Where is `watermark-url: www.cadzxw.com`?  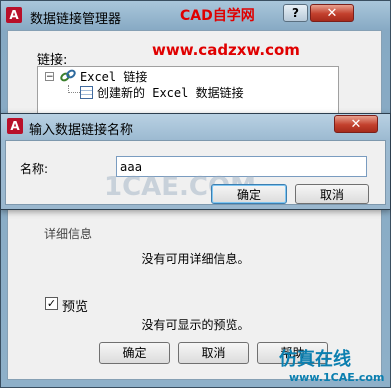 watermark-url: www.cadzxw.com is located at coordinates (226, 50).